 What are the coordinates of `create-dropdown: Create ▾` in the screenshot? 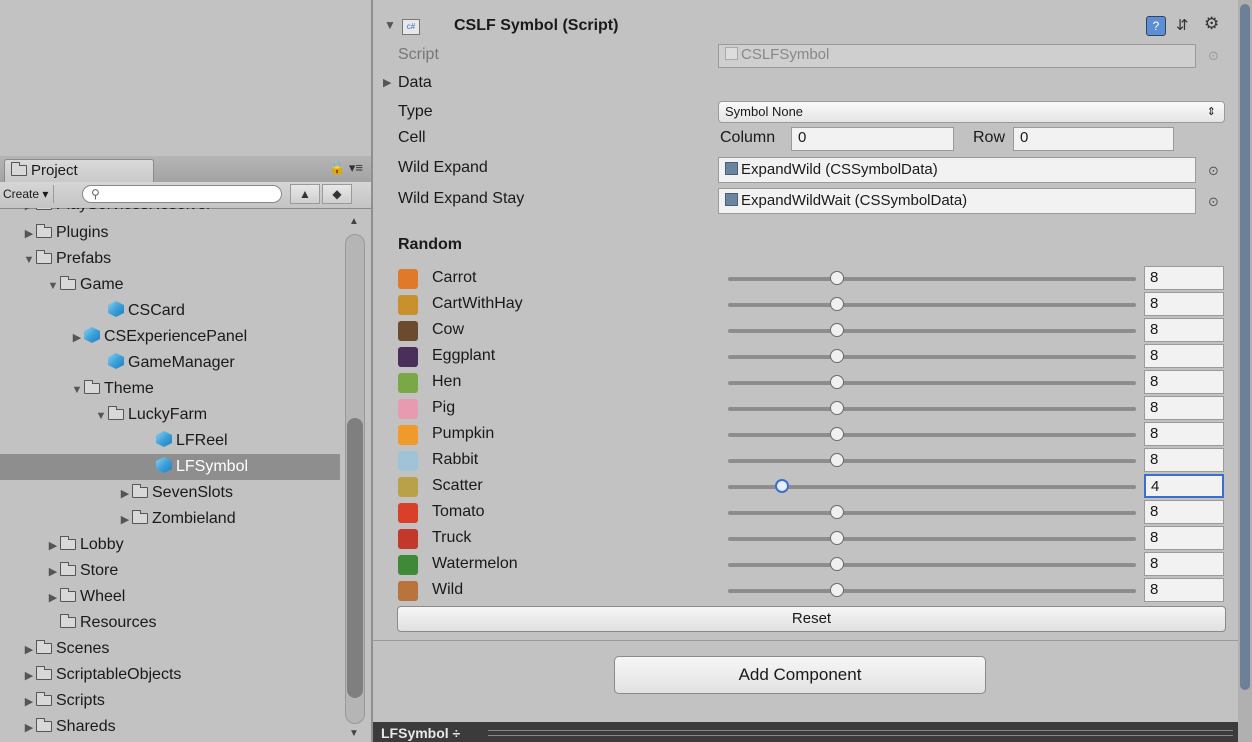 It's located at (27, 194).